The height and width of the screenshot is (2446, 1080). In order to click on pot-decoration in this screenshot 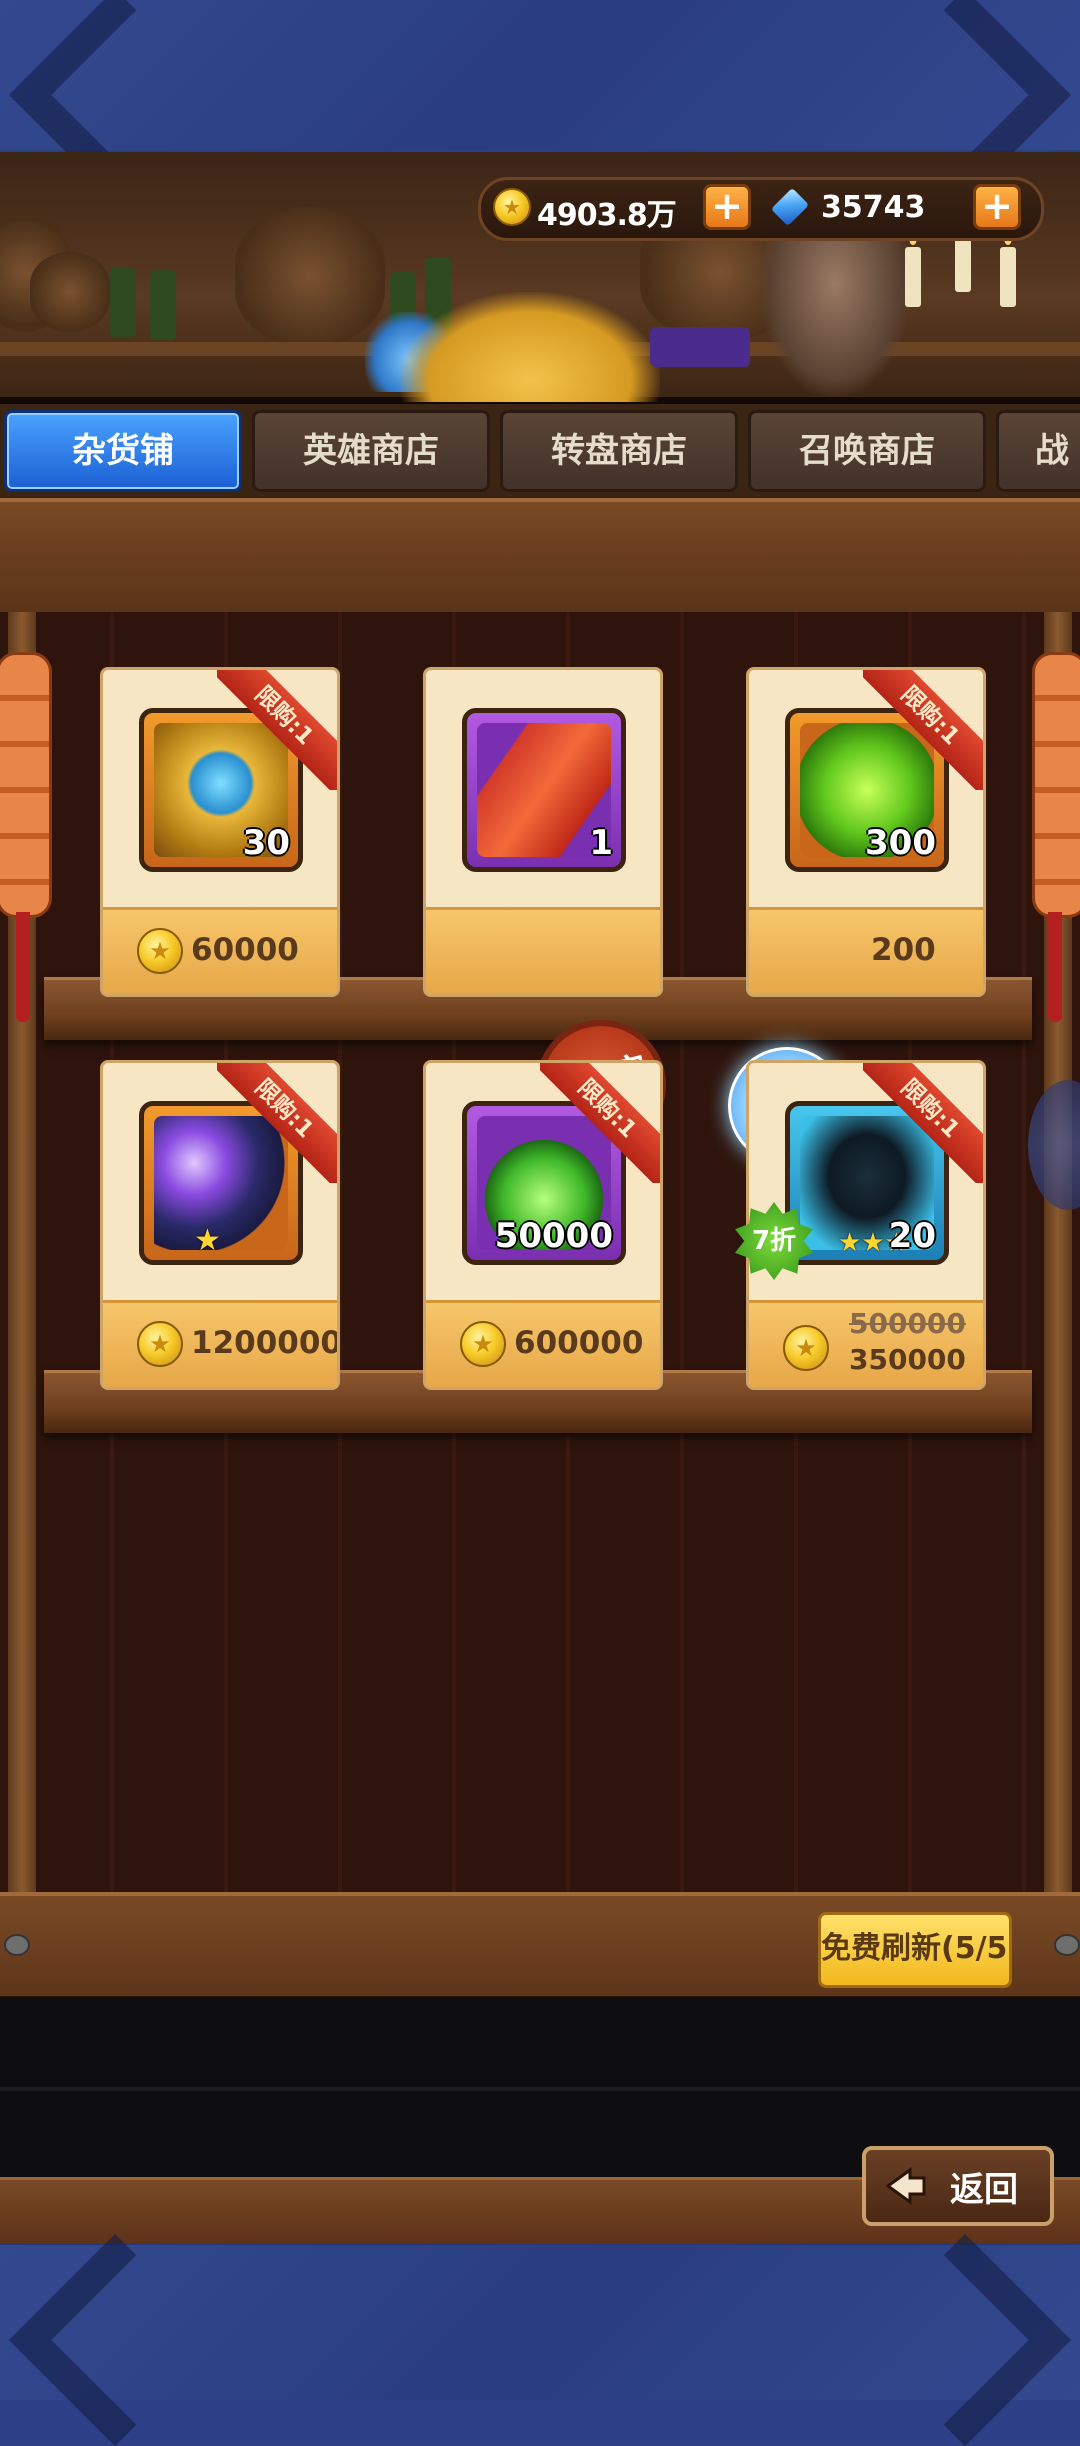, I will do `click(70, 292)`.